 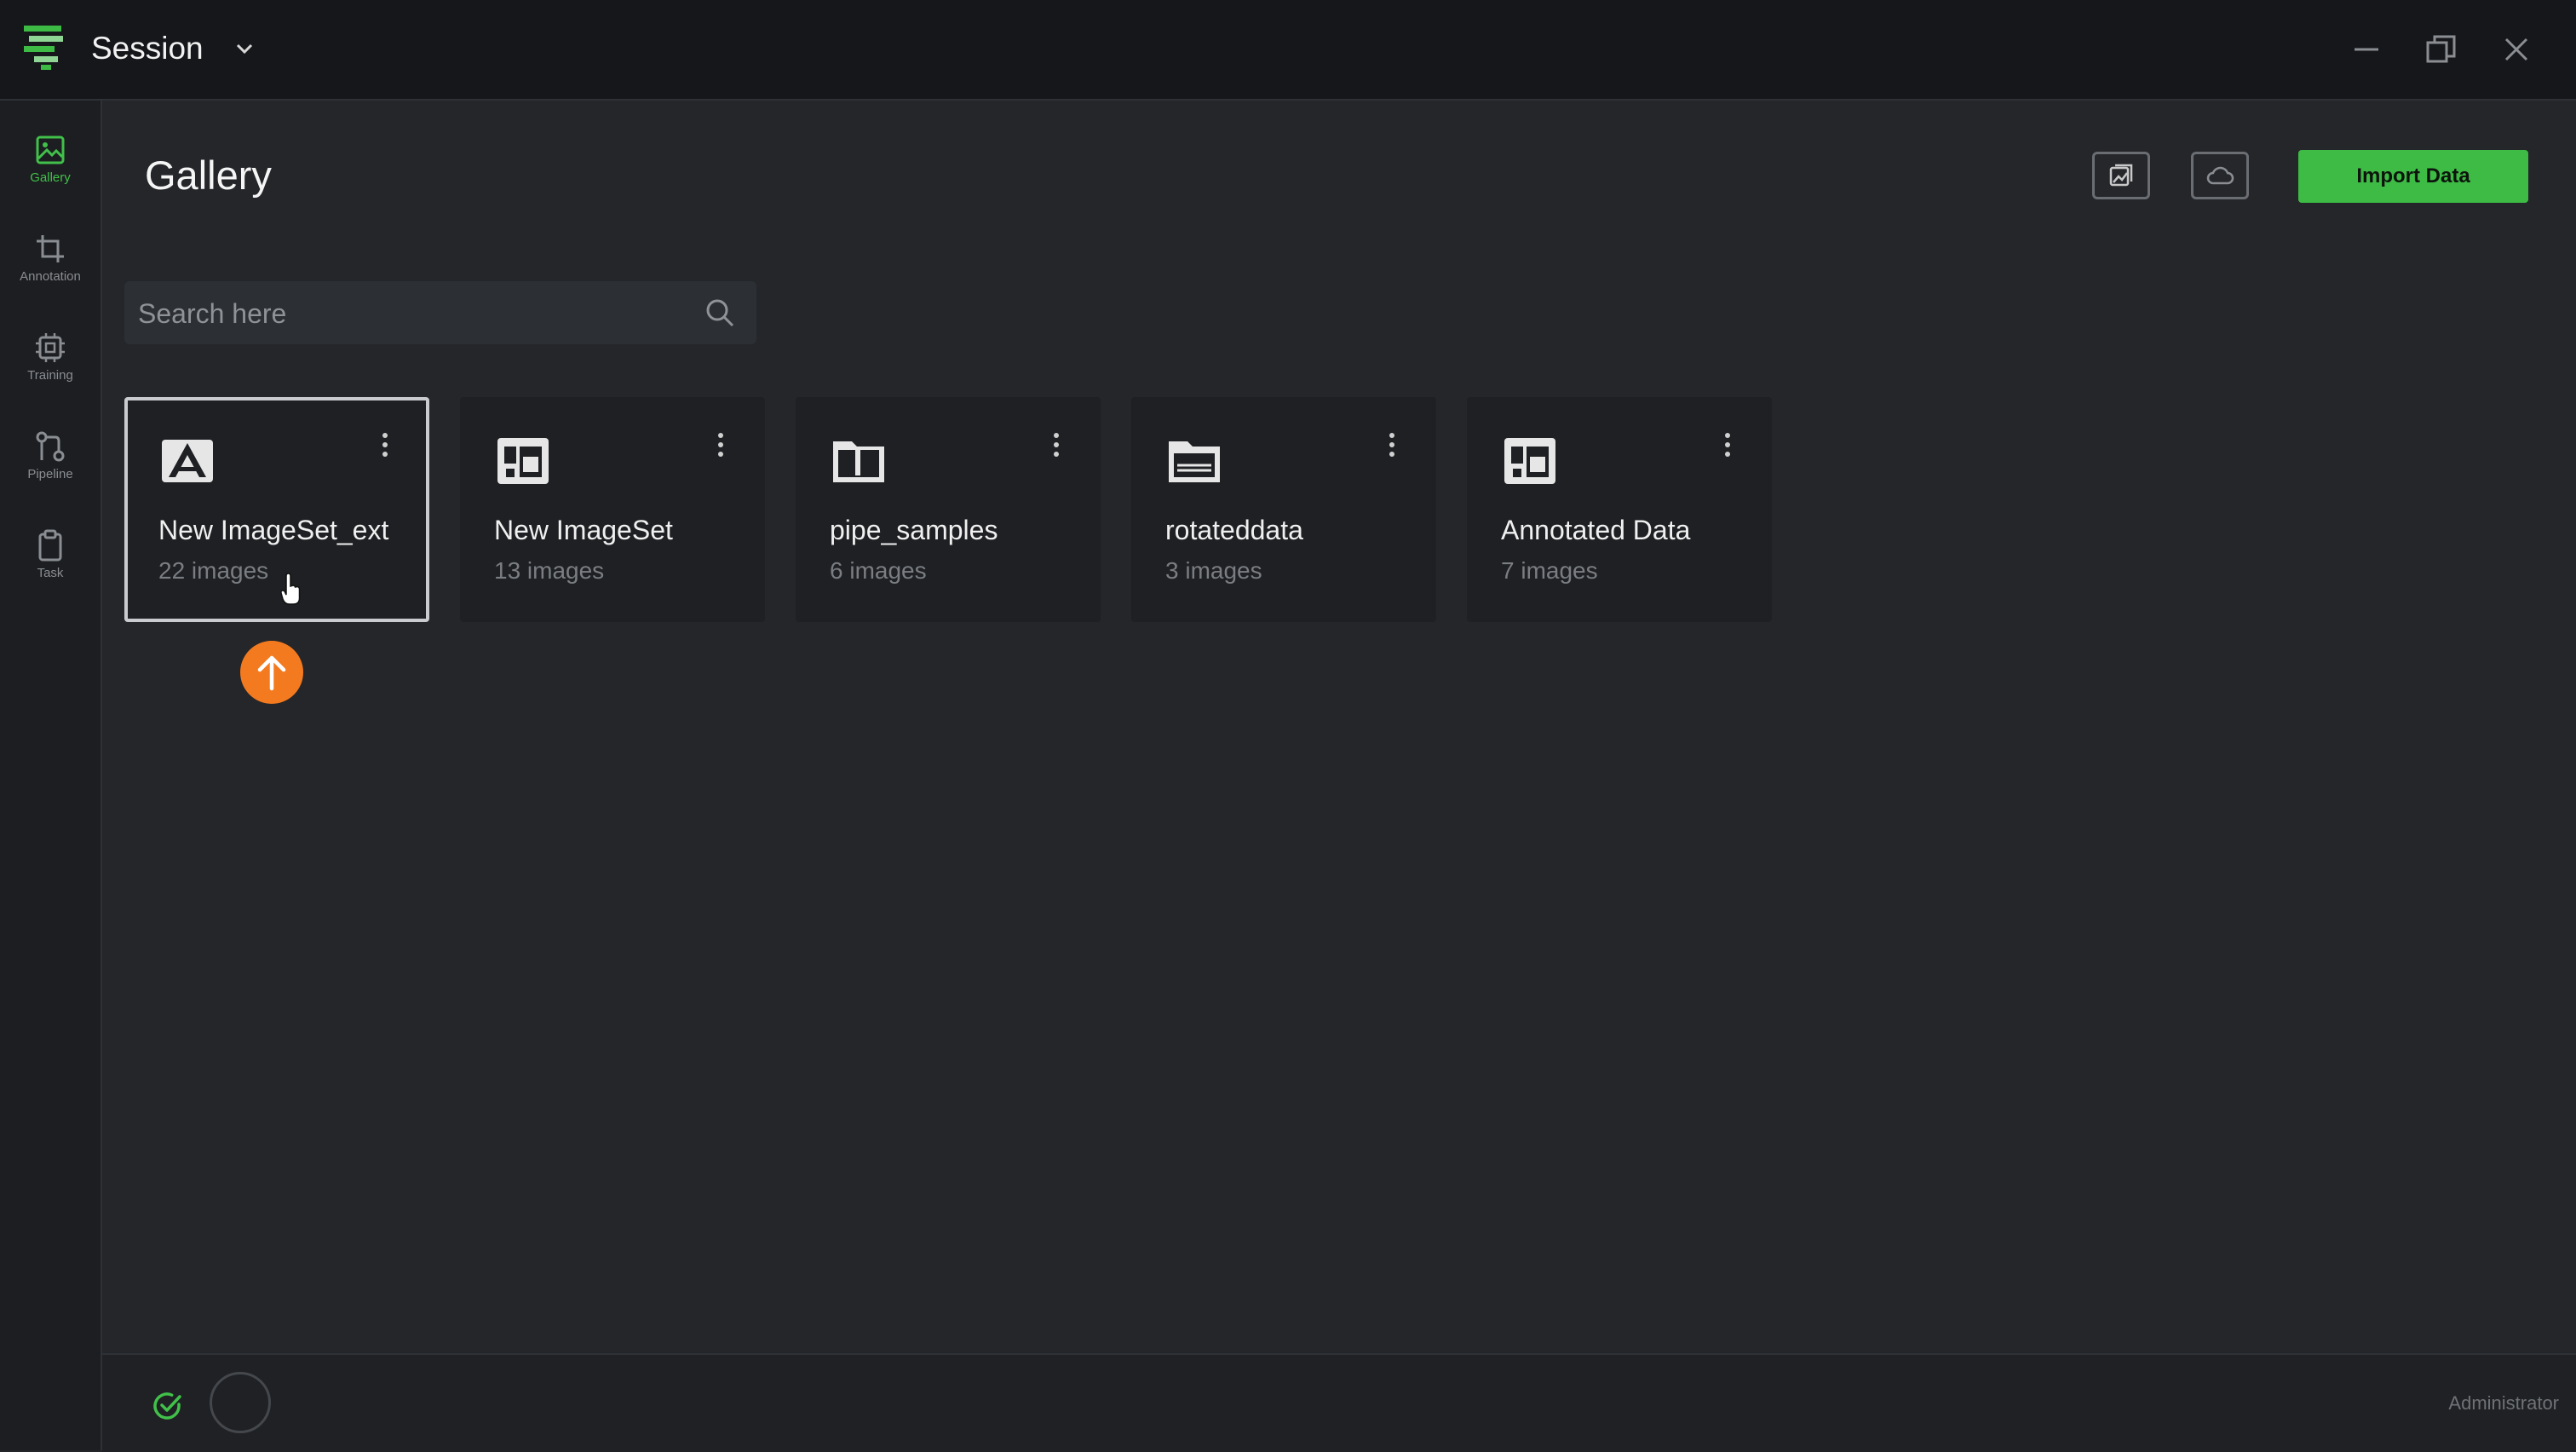 I want to click on imageset-card: New ImageSet 13 images, so click(x=613, y=510).